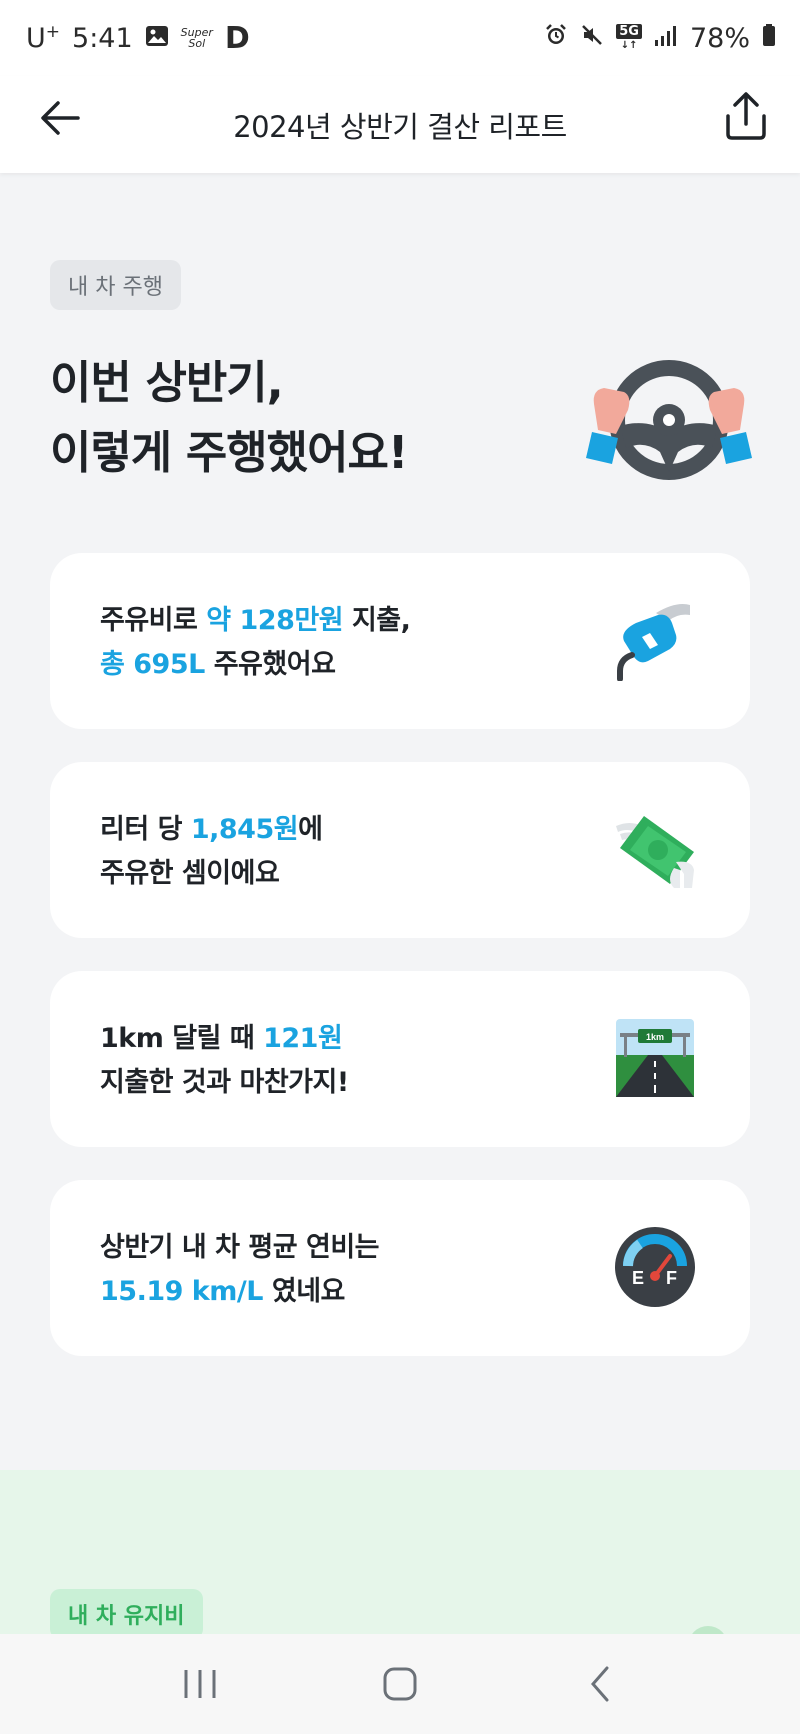  What do you see at coordinates (224, 1061) in the screenshot?
I see `cost-per-km-text: 1km 달릴 때 121원 지출한 것과 마찬가지!` at bounding box center [224, 1061].